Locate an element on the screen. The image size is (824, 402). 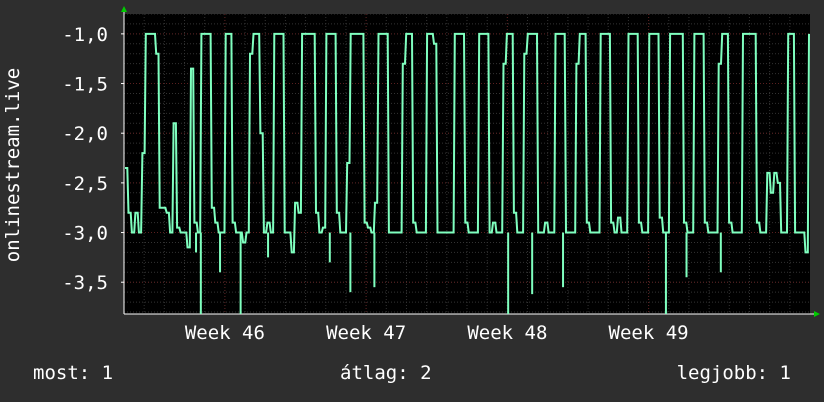
y-tick-label: -2,0 is located at coordinates (85, 134).